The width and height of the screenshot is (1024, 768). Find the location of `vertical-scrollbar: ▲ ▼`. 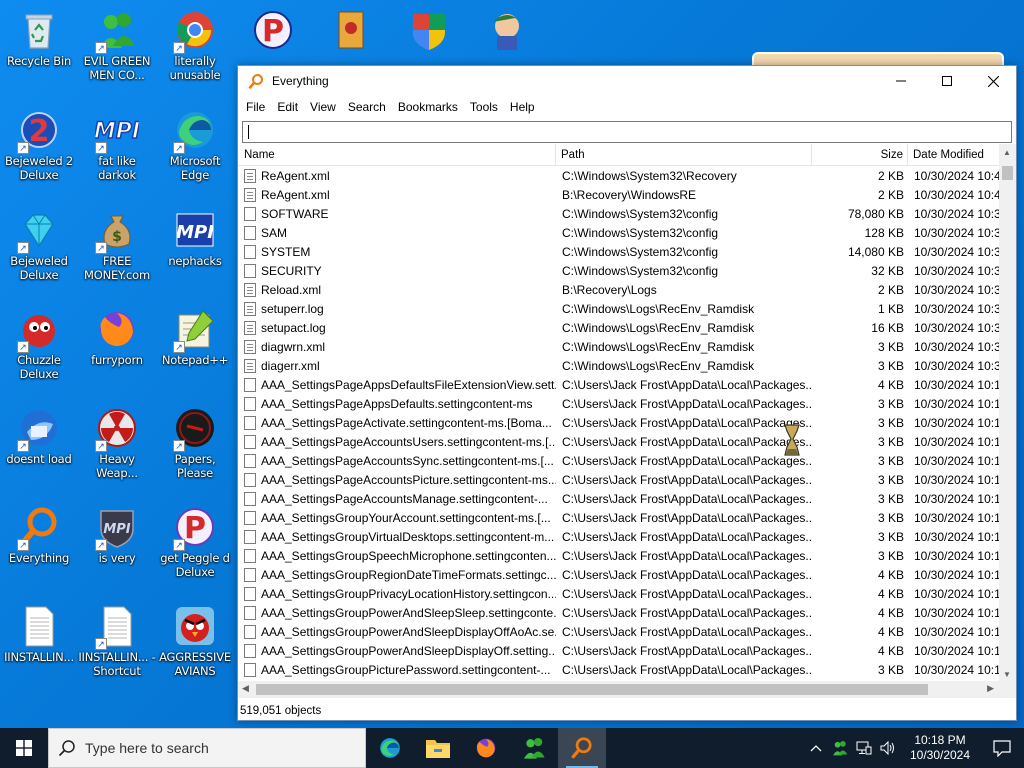

vertical-scrollbar: ▲ ▼ is located at coordinates (1007, 412).